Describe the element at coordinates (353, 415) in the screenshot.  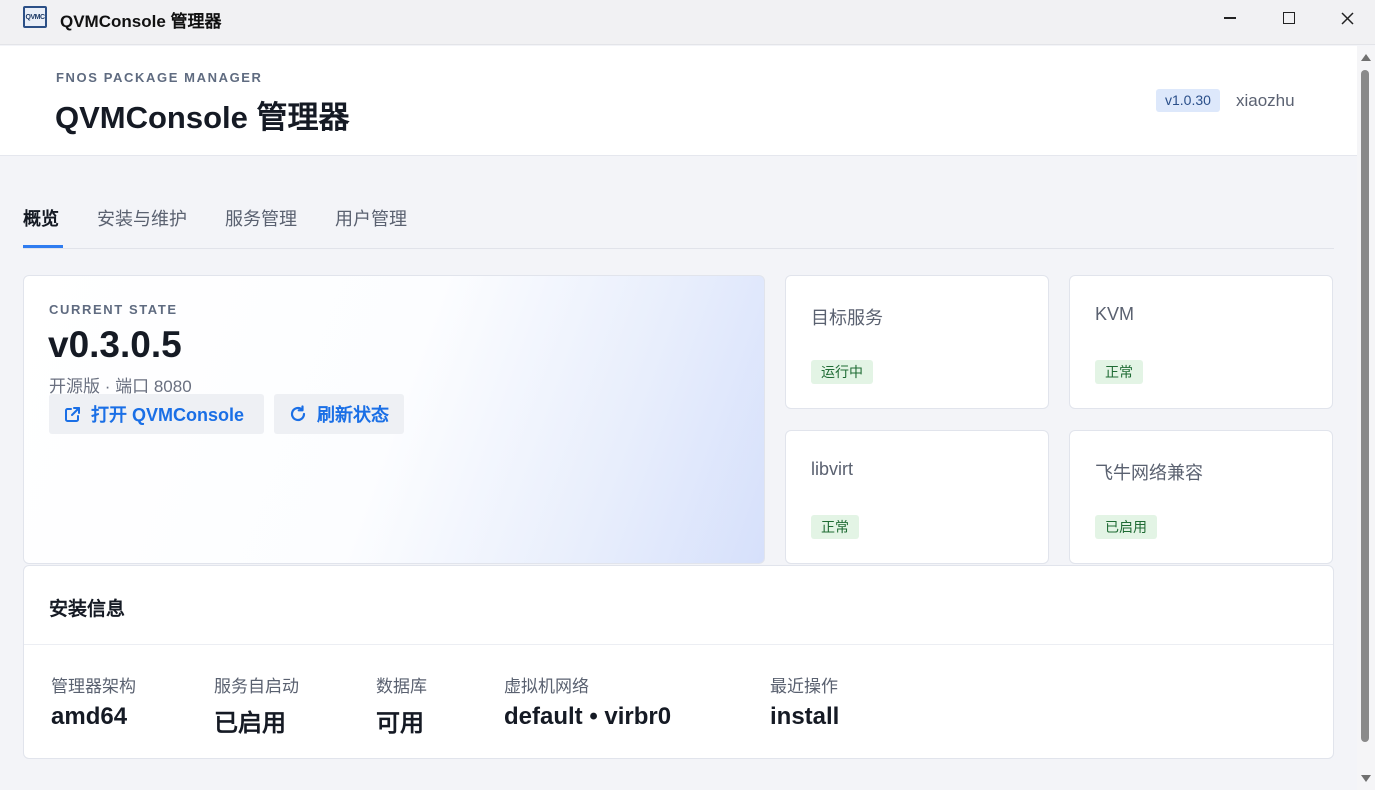
I see `refresh-status-label: 刷新状态` at that location.